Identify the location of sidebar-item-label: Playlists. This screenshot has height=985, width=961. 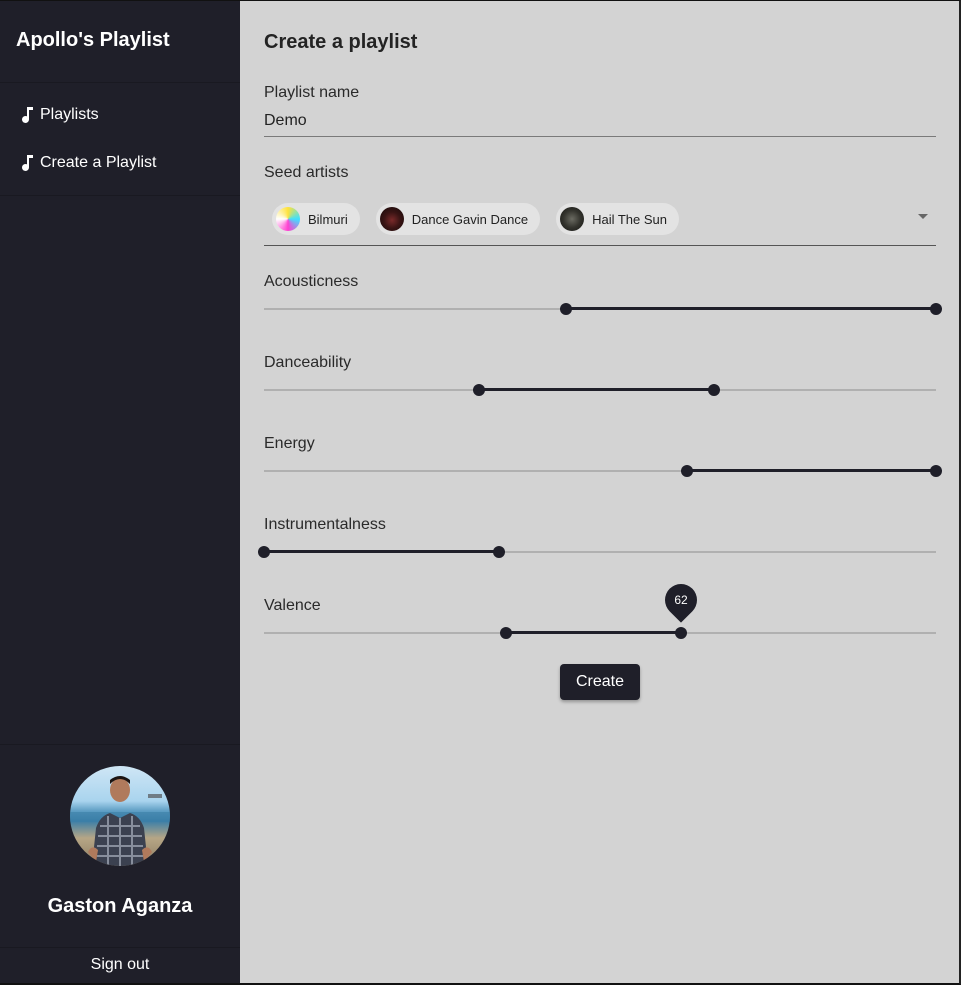
(69, 114).